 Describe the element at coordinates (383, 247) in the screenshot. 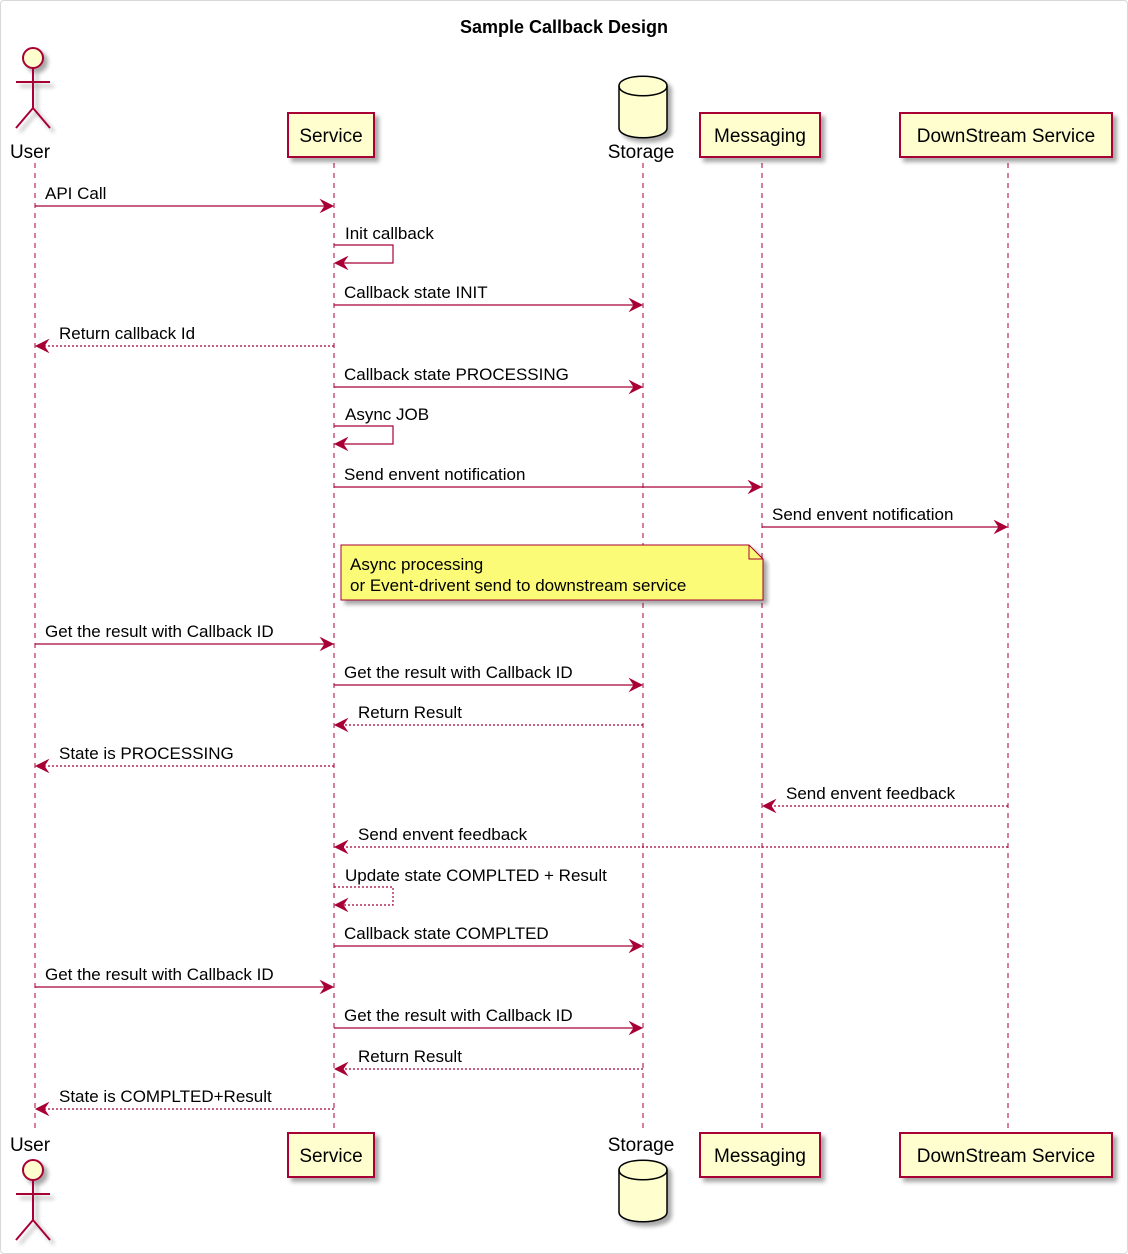

I see `message: Init callback` at that location.